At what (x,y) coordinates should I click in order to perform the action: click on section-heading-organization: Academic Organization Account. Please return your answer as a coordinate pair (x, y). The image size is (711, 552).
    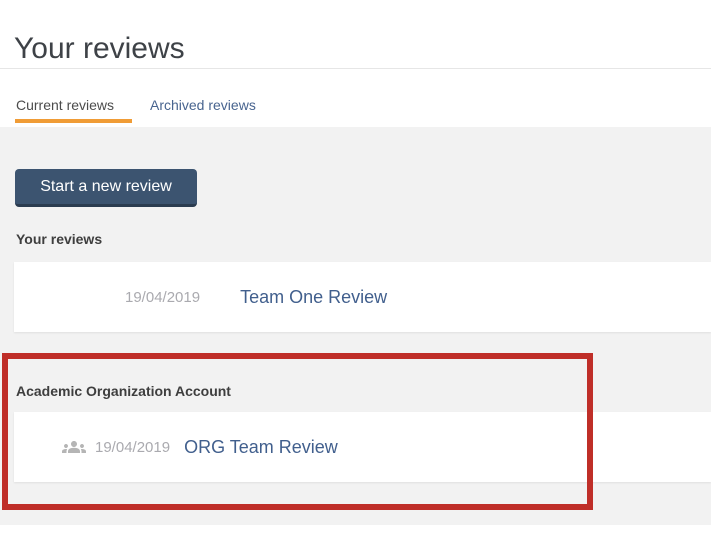
    Looking at the image, I should click on (123, 391).